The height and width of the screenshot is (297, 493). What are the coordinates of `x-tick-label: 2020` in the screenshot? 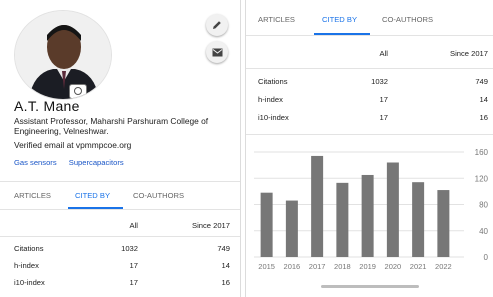 It's located at (393, 266).